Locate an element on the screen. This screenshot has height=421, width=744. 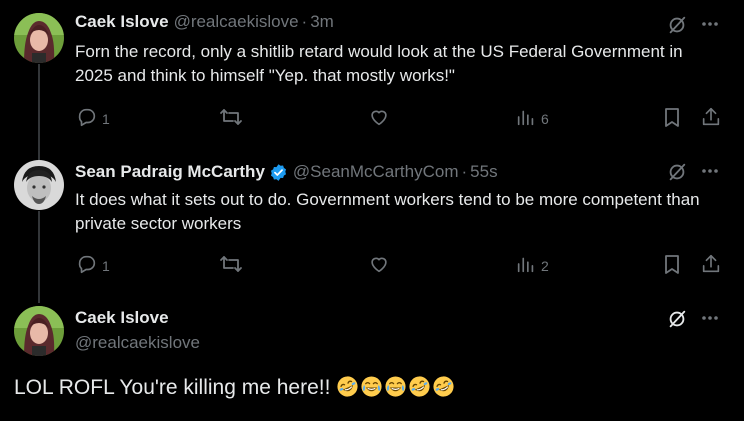
views-button: 6 is located at coordinates (532, 118).